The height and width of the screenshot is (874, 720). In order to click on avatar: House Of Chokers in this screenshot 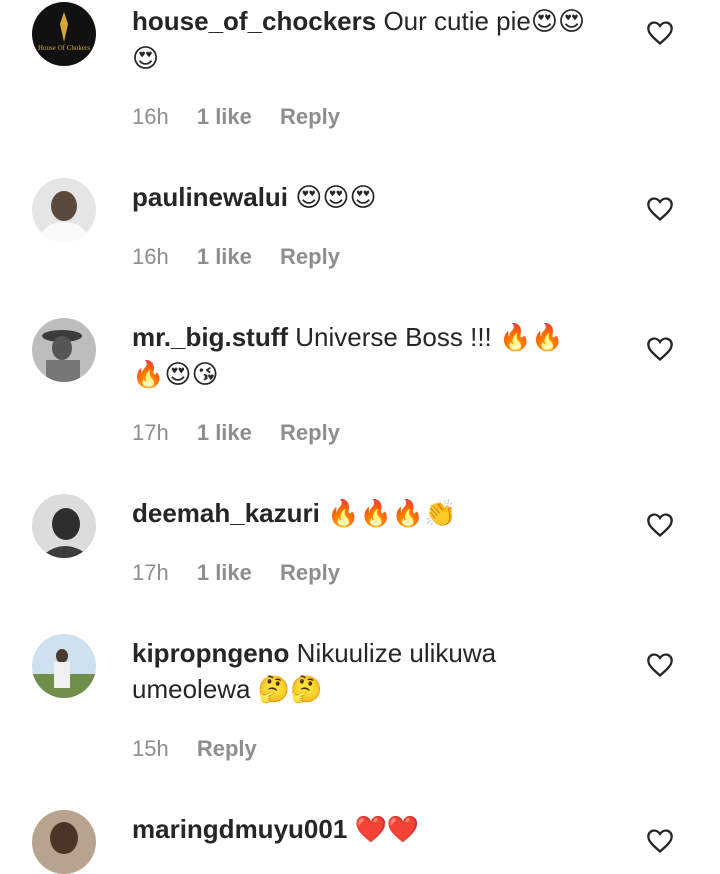, I will do `click(64, 34)`.